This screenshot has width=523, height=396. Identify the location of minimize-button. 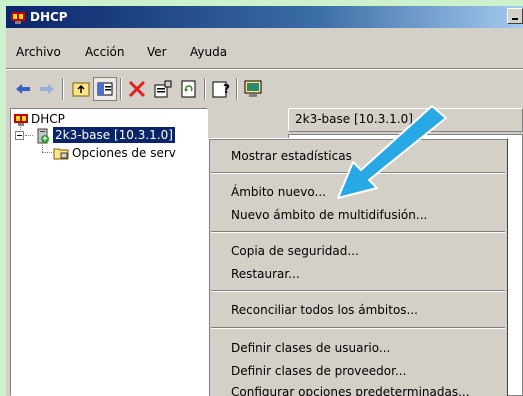
(515, 16).